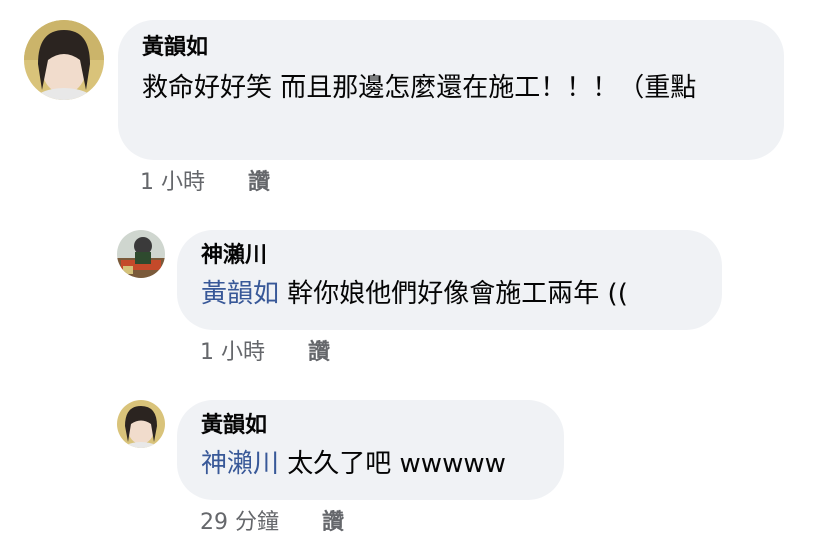  Describe the element at coordinates (419, 88) in the screenshot. I see `comment-text: 救命好好笑 而且那邊怎麼還在施工！！！（重點` at that location.